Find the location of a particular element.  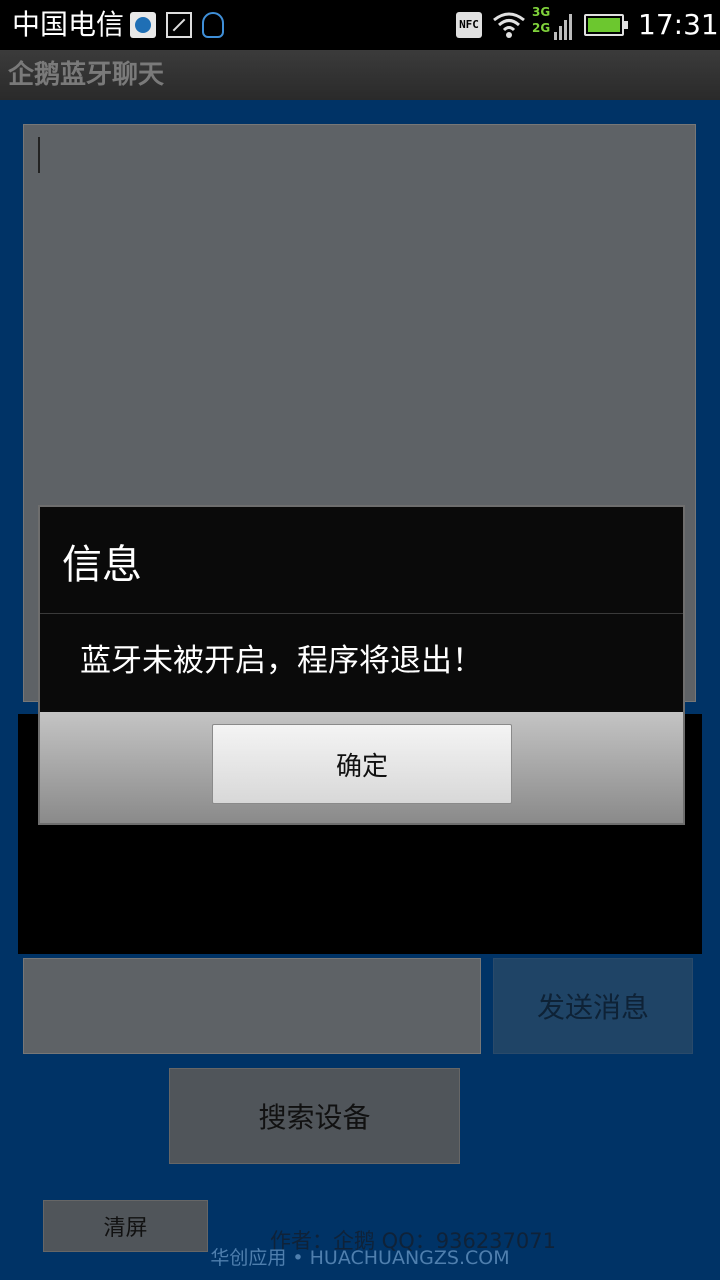

clock: 17:31 is located at coordinates (678, 24).